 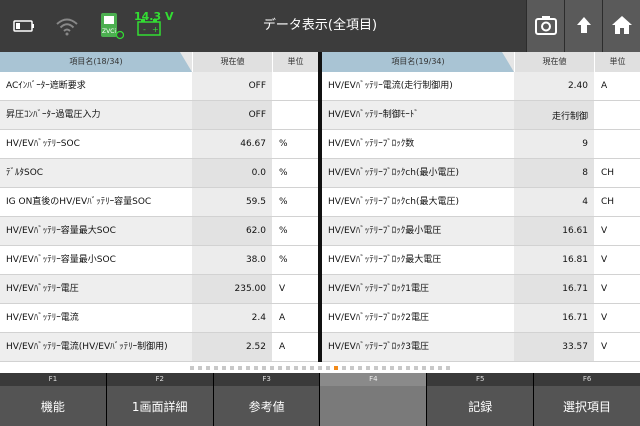 I want to click on screenshot-button, so click(x=545, y=26).